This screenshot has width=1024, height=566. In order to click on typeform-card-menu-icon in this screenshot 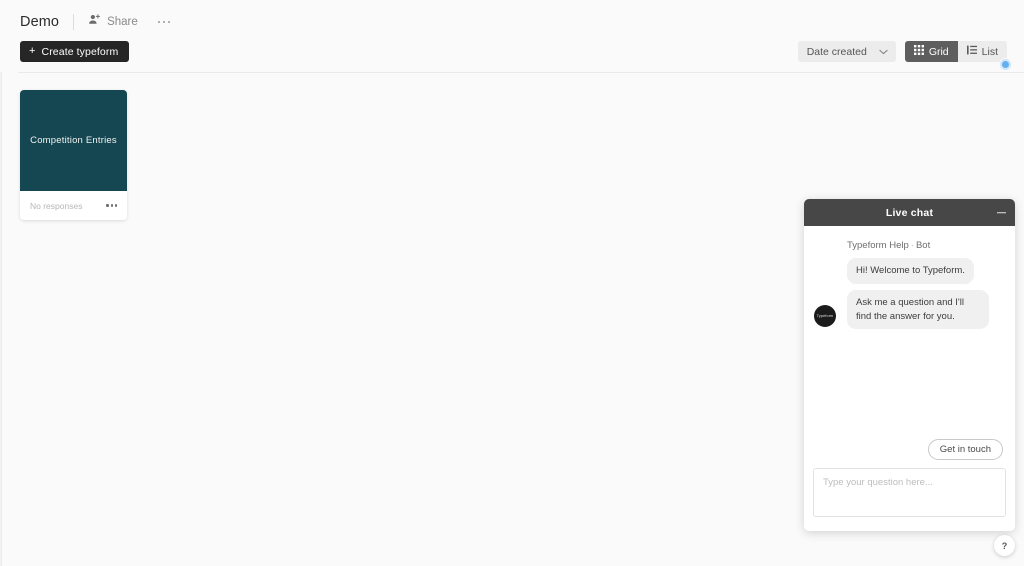, I will do `click(111, 205)`.